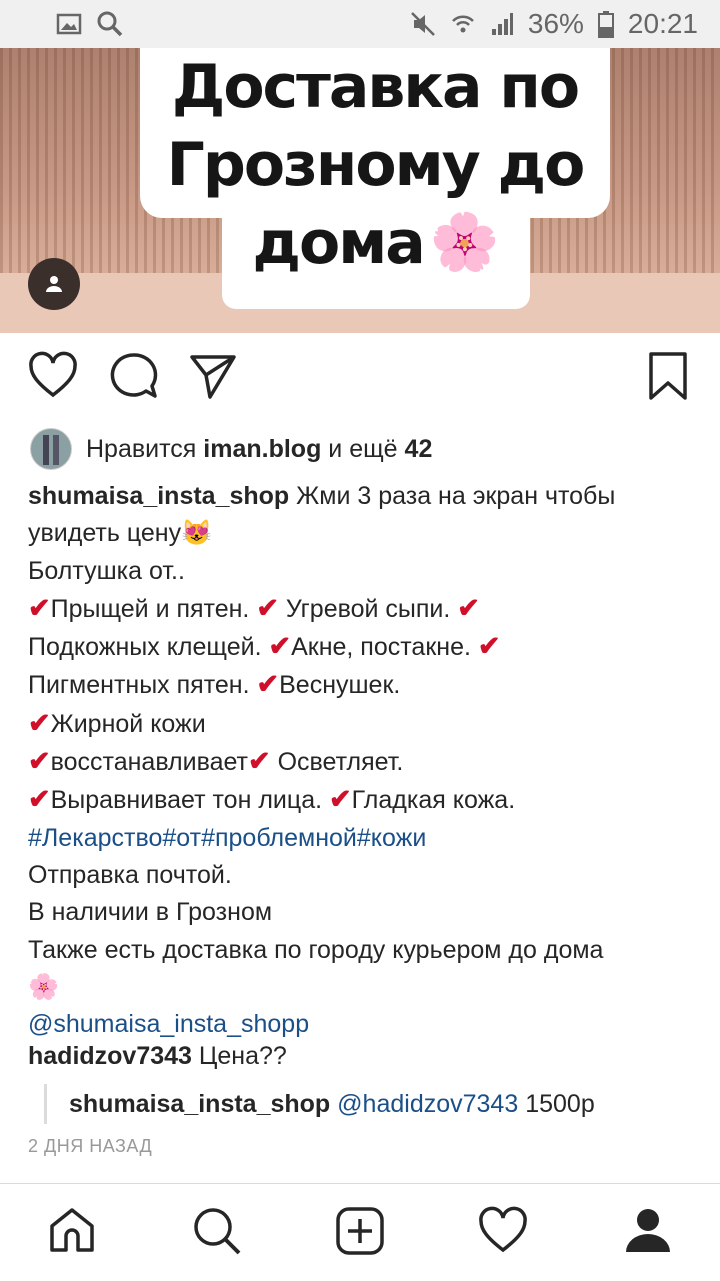 This screenshot has height=1281, width=720. Describe the element at coordinates (51, 449) in the screenshot. I see `liker-avatar` at that location.